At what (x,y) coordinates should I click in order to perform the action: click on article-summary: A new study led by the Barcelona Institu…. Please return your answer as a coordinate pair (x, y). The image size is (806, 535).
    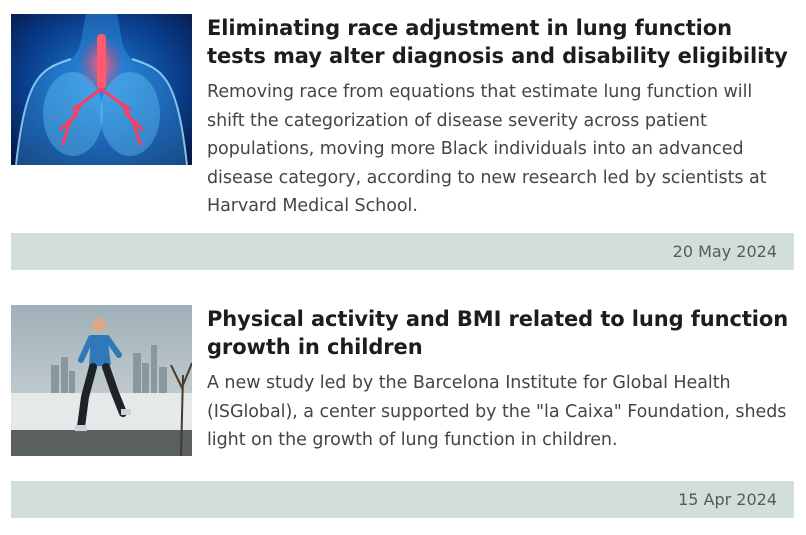
    Looking at the image, I should click on (497, 411).